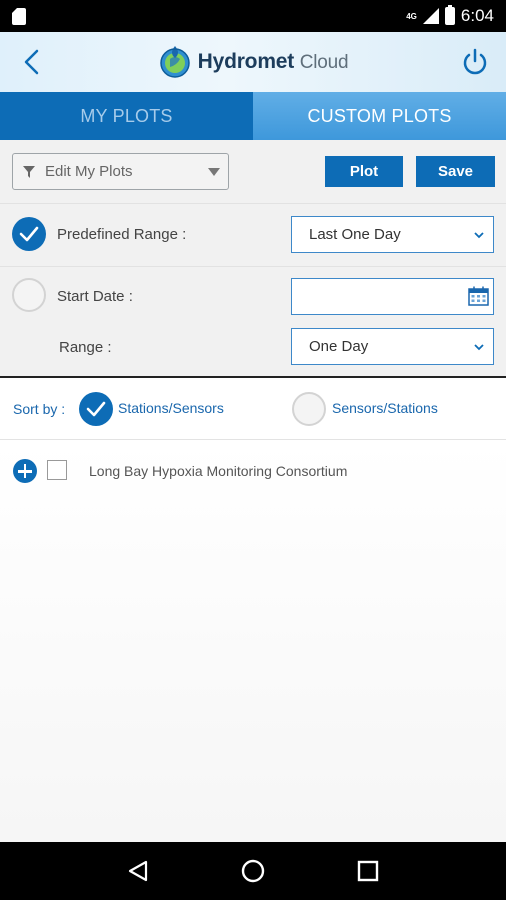 The image size is (506, 900). What do you see at coordinates (19, 16) in the screenshot?
I see `sd-card-icon` at bounding box center [19, 16].